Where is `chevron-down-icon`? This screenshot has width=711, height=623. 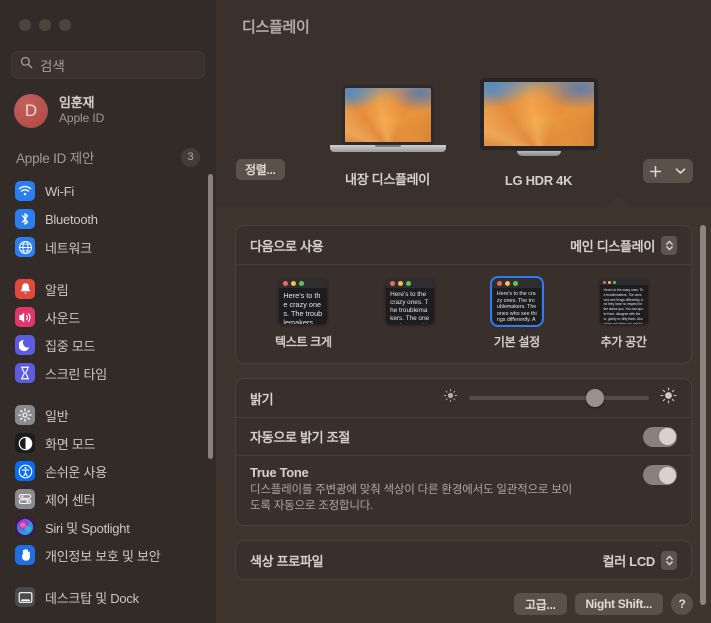
chevron-down-icon is located at coordinates (680, 171).